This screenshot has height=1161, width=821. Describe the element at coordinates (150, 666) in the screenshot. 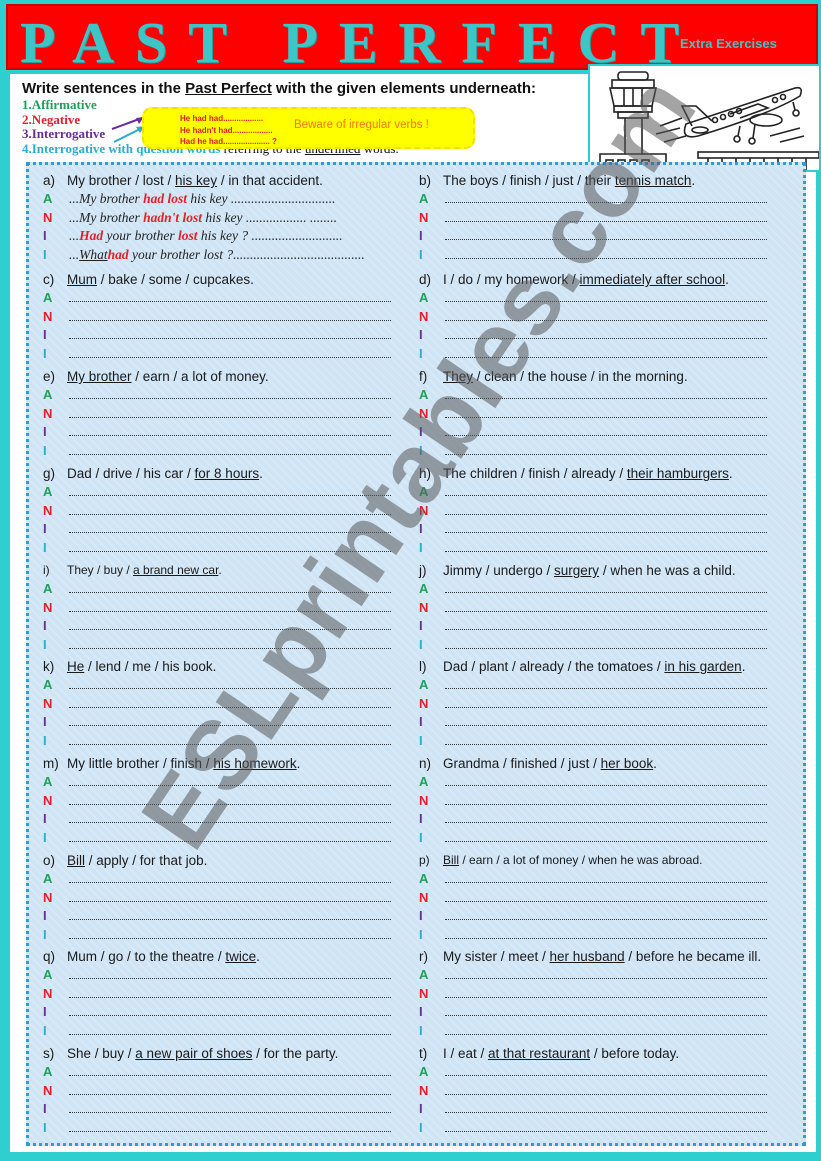

I see `prompt-text: / lend / me / his book.` at that location.